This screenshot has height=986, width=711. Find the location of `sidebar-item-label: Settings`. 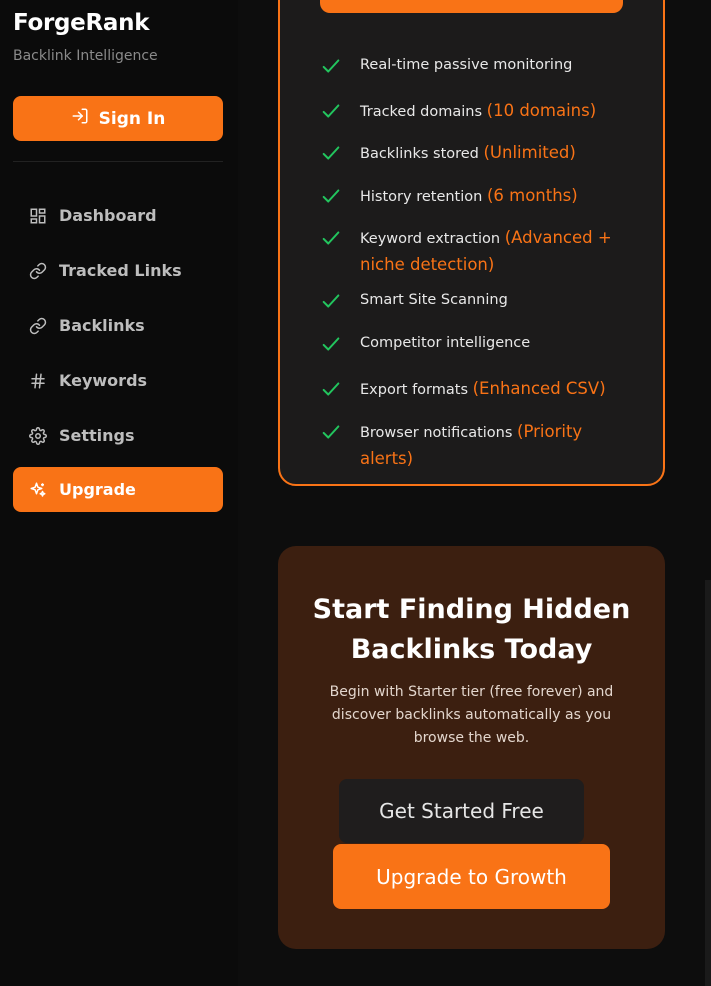

sidebar-item-label: Settings is located at coordinates (97, 435).